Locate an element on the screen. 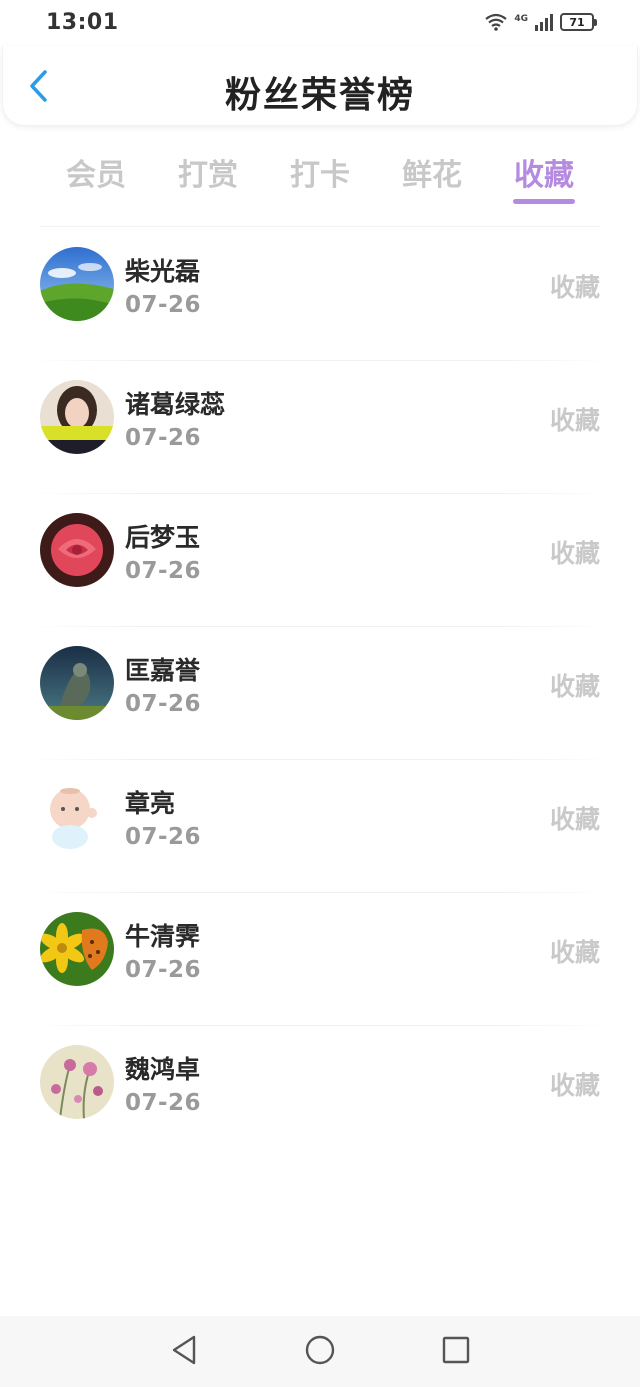 The image size is (640, 1387). tab-members: 会员 is located at coordinates (96, 177).